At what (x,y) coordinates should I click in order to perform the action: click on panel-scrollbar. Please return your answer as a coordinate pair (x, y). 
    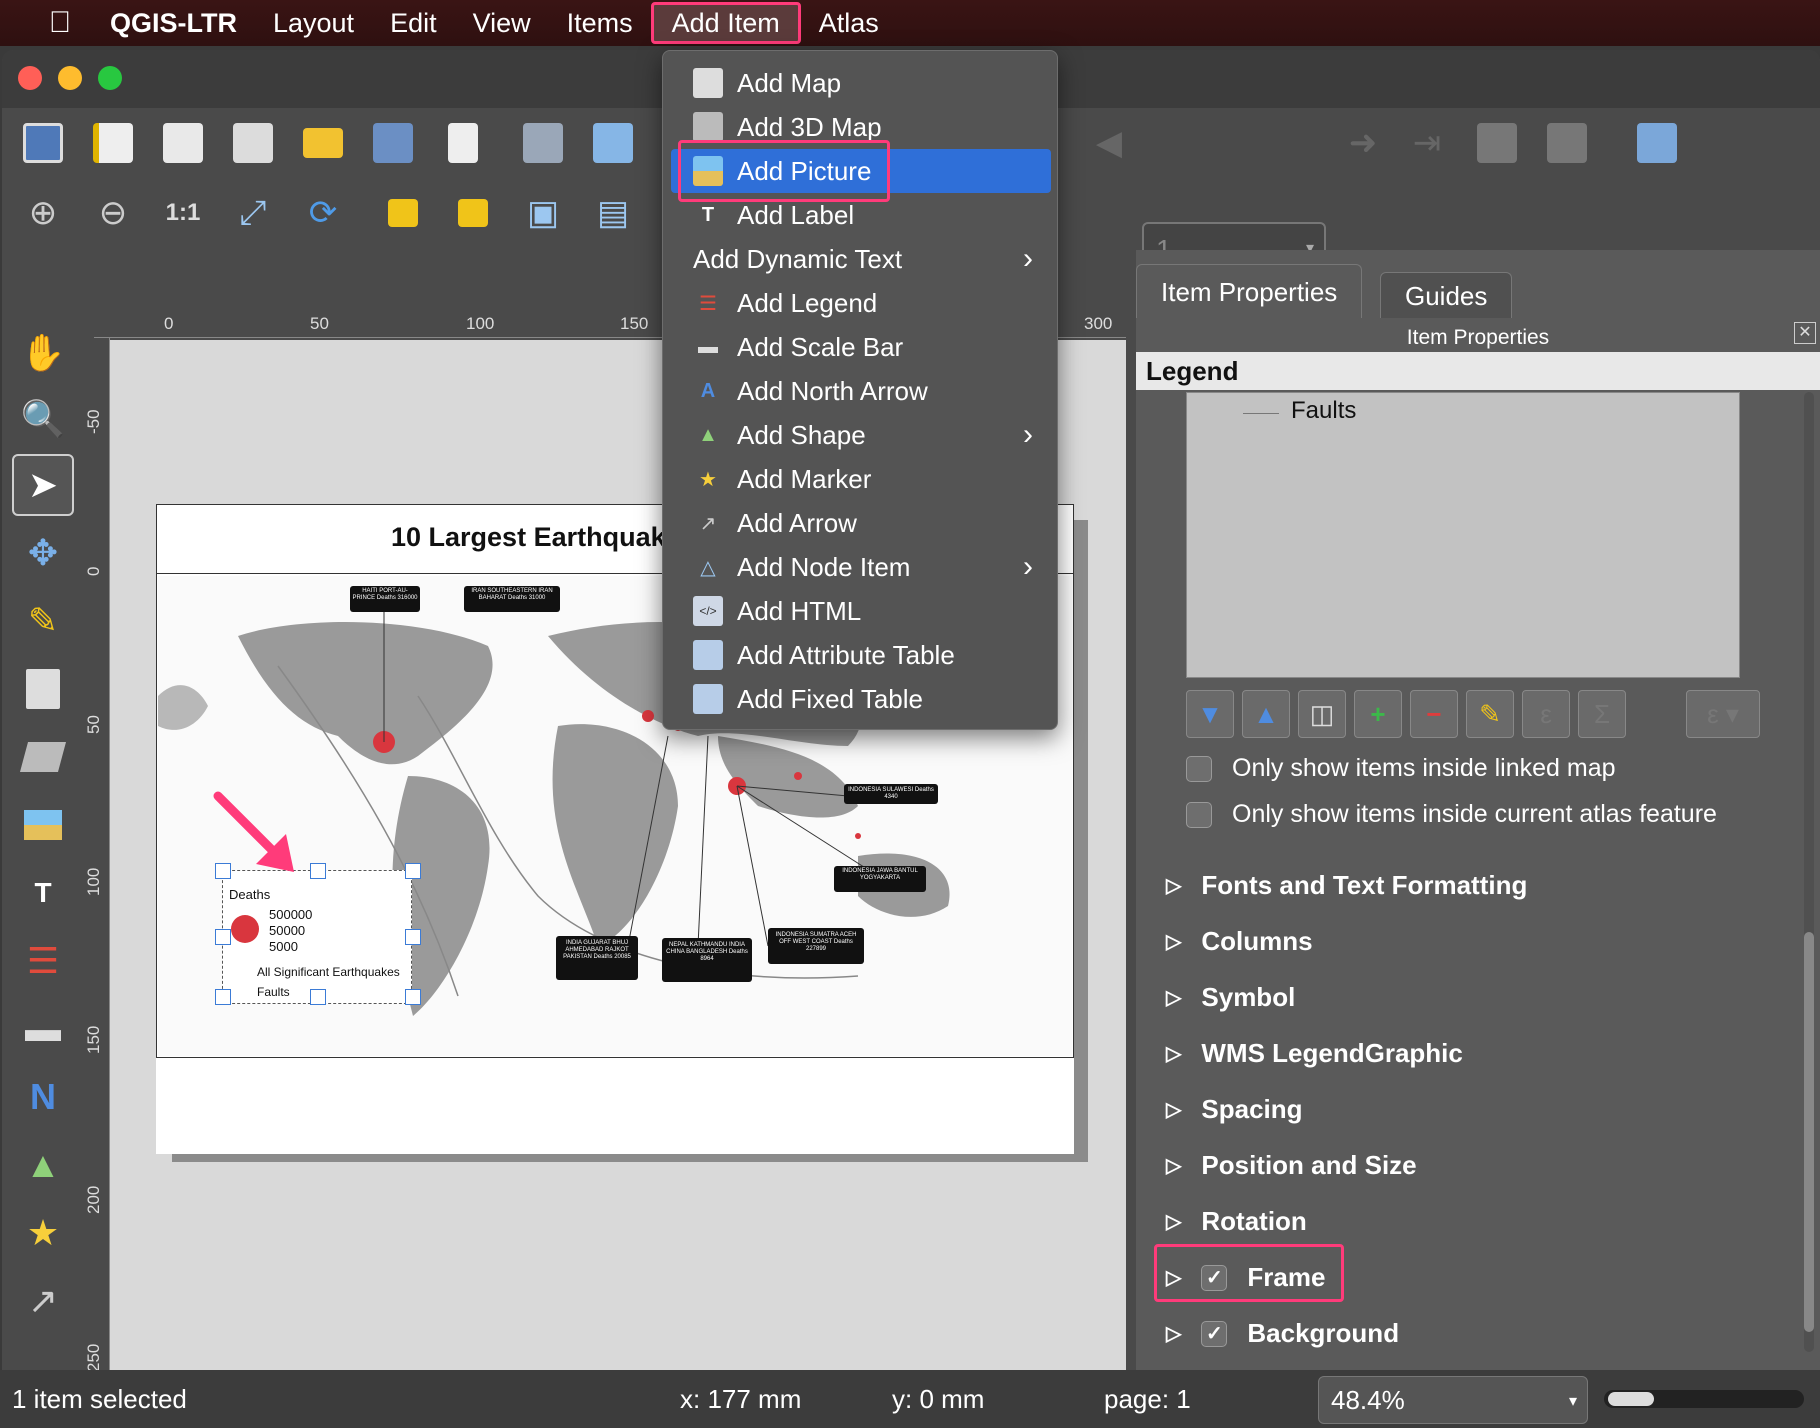
    Looking at the image, I should click on (1809, 872).